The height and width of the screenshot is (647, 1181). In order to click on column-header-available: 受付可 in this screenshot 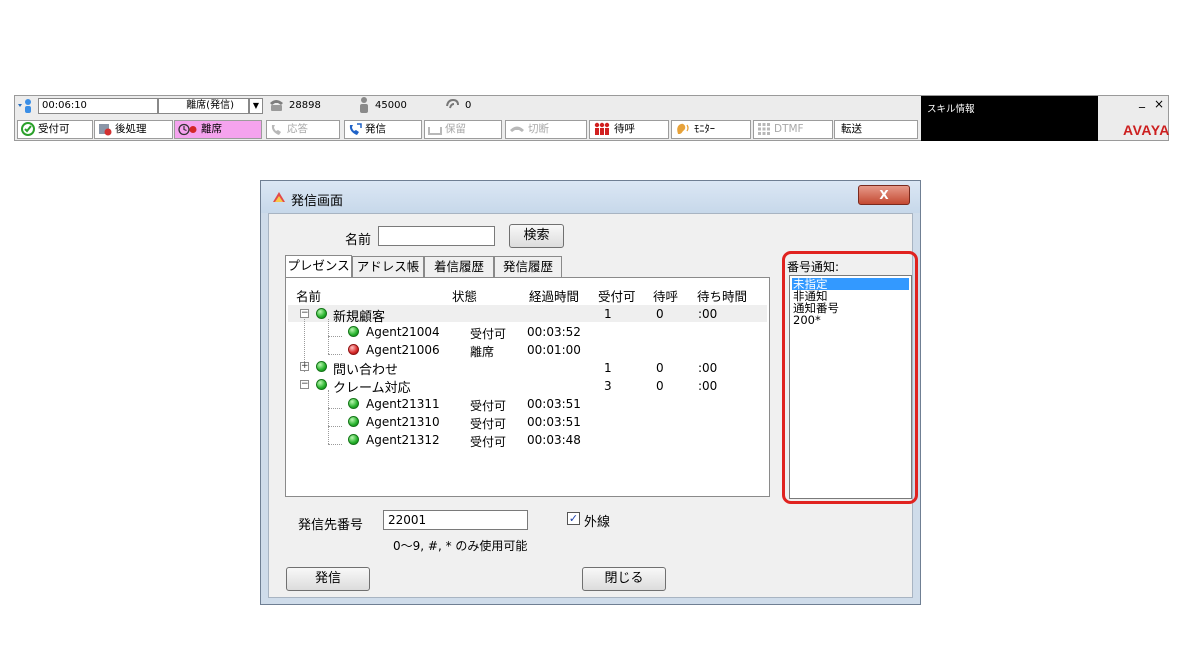, I will do `click(617, 295)`.